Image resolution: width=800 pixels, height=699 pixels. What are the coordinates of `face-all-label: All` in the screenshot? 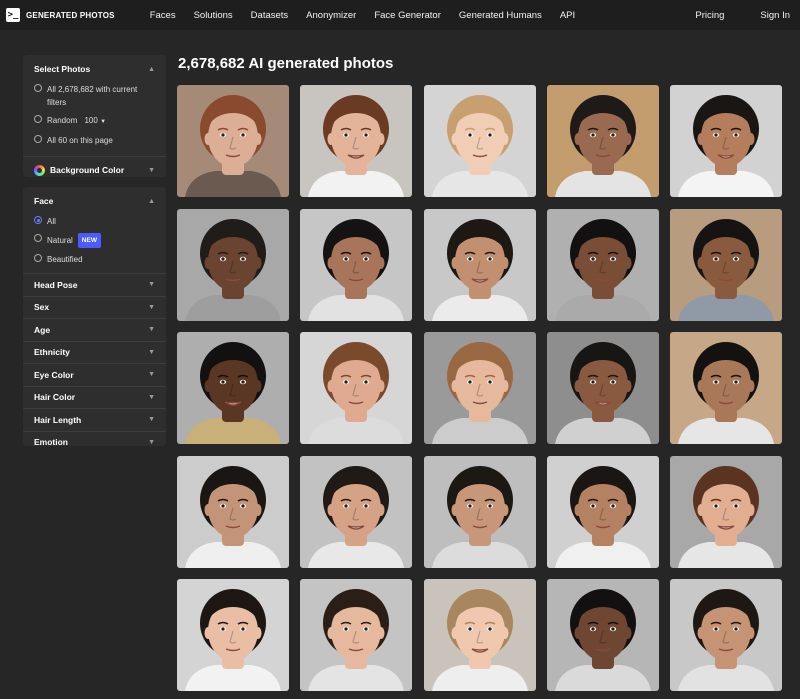 It's located at (51, 221).